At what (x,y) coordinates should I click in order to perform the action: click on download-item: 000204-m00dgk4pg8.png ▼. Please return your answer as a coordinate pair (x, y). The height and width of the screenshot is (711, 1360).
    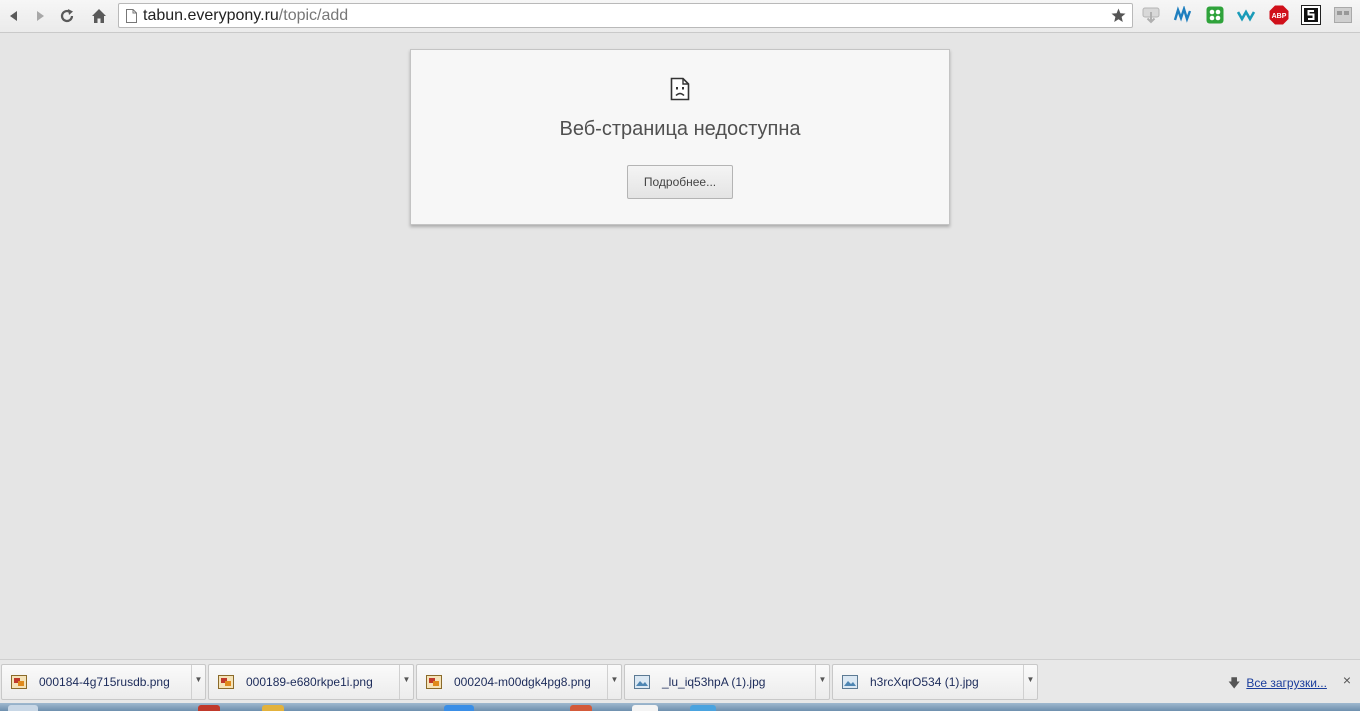
    Looking at the image, I should click on (519, 682).